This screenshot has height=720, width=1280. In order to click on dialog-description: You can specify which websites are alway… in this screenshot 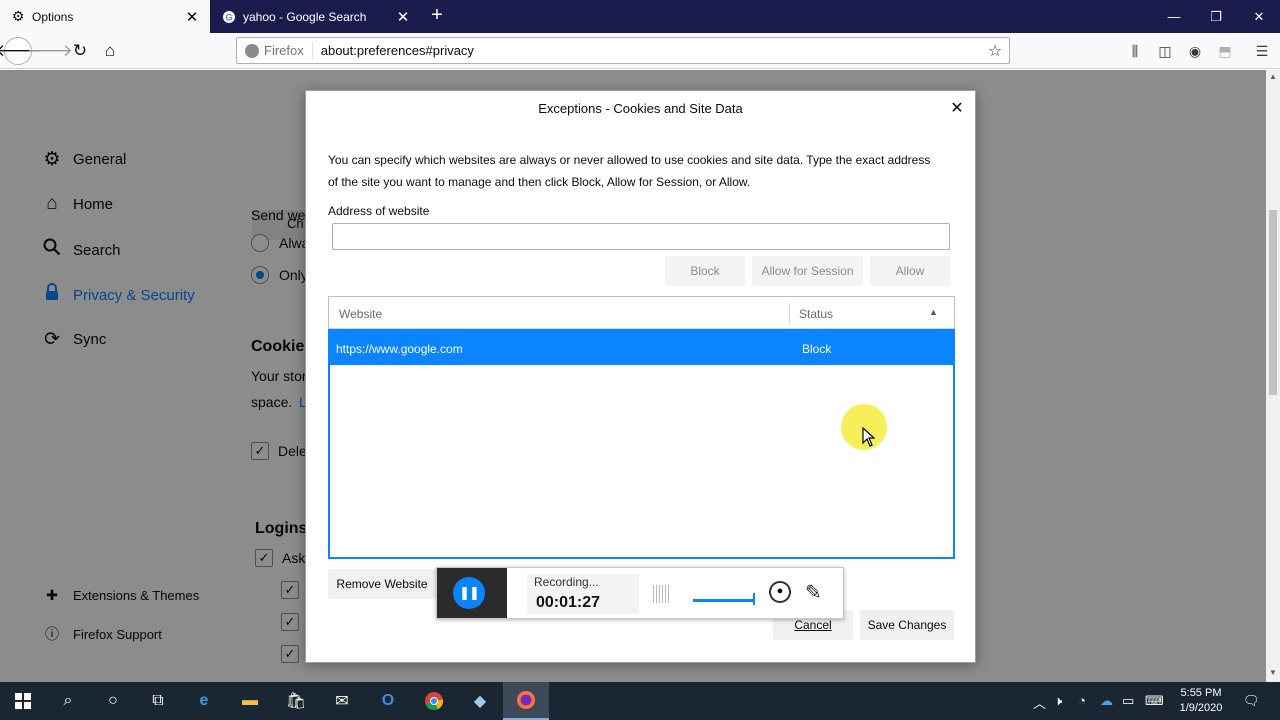, I will do `click(643, 171)`.